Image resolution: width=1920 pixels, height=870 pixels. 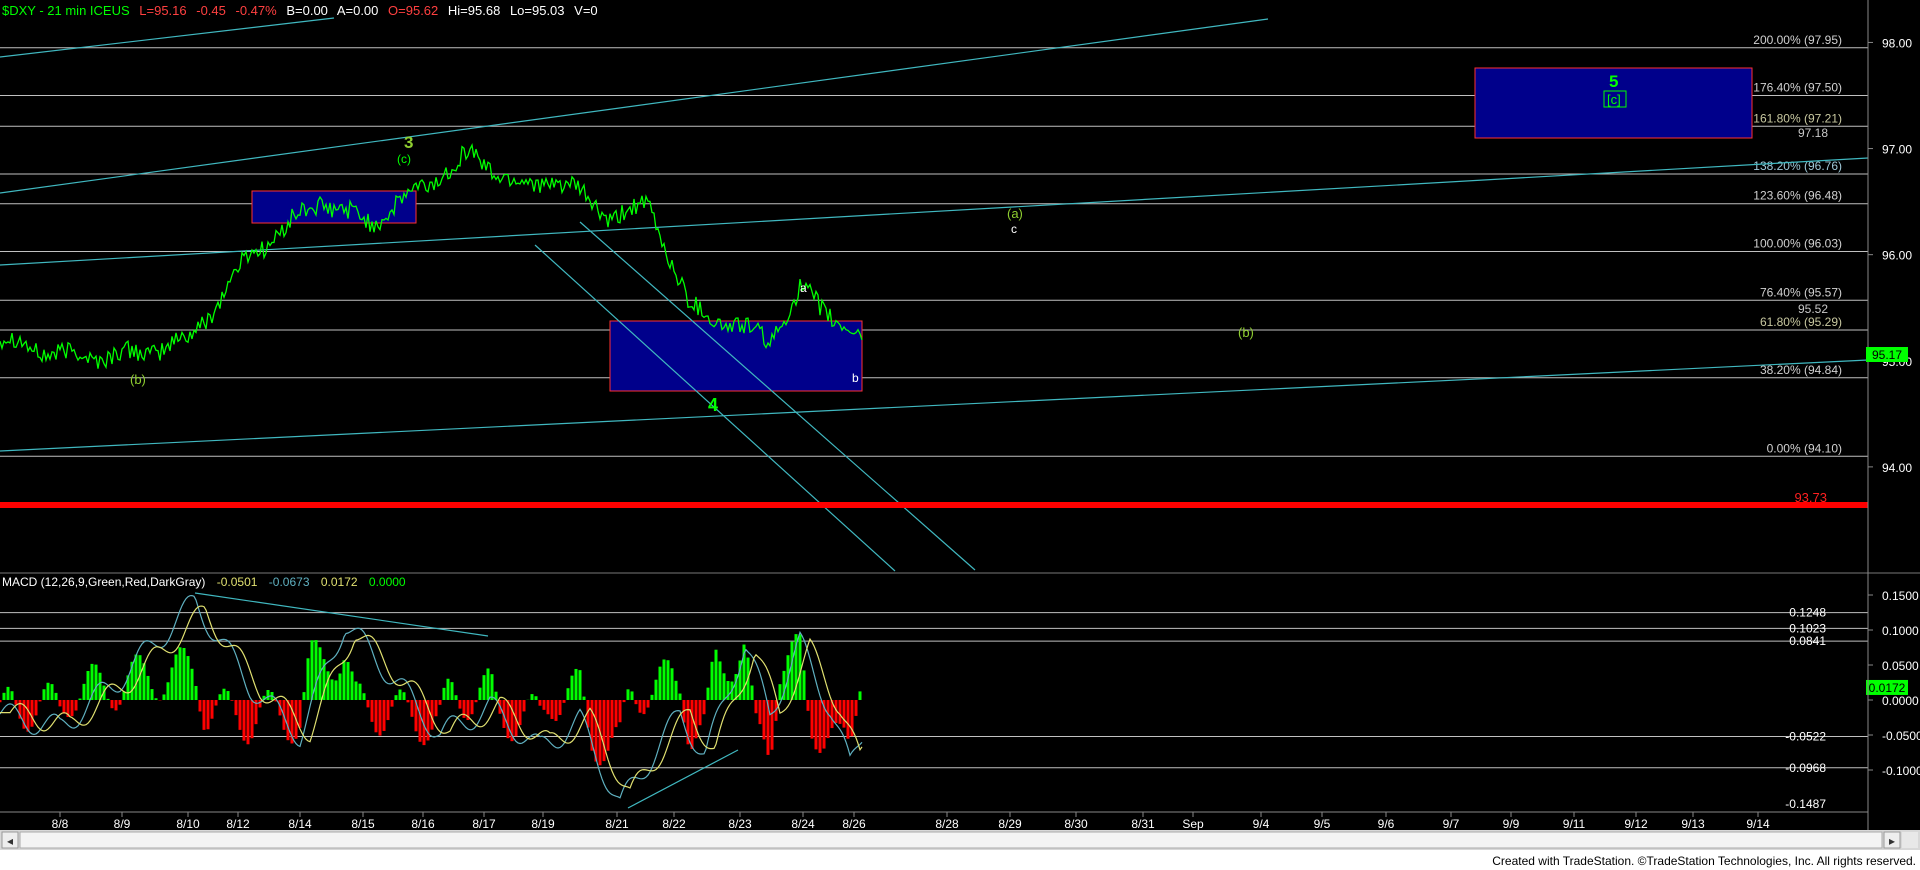 I want to click on wave-label-5: 5, so click(x=1613, y=81).